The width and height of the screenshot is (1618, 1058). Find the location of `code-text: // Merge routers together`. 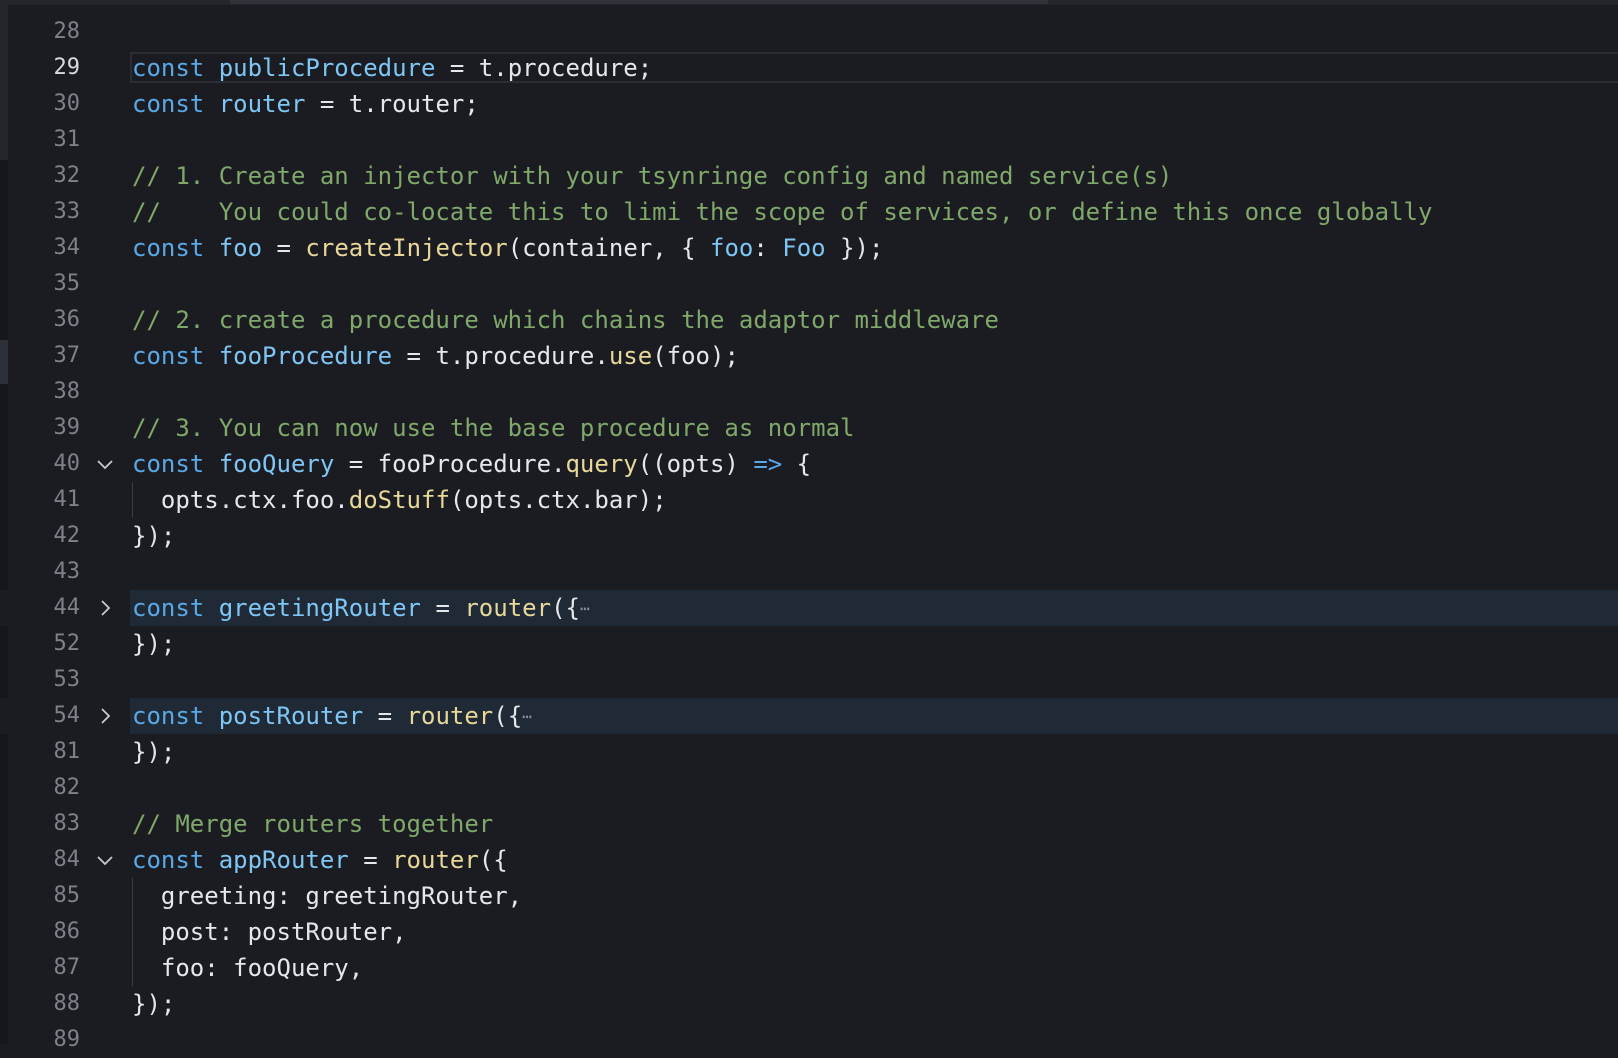

code-text: // Merge routers together is located at coordinates (312, 824).